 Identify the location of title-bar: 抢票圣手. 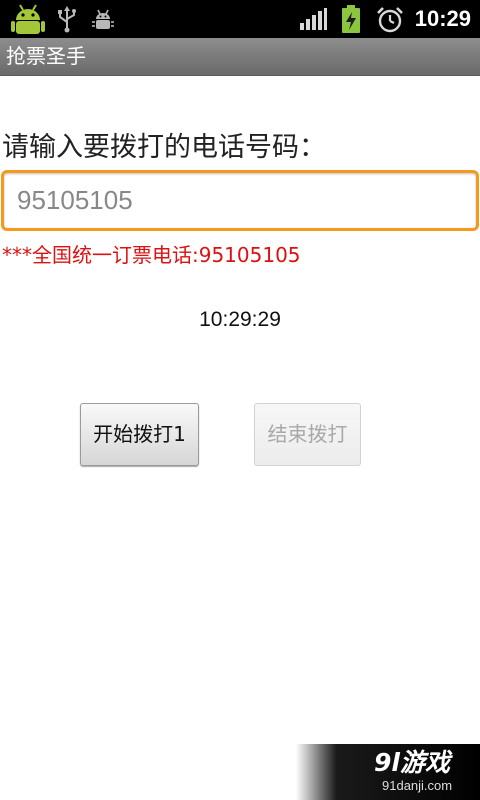
(240, 57).